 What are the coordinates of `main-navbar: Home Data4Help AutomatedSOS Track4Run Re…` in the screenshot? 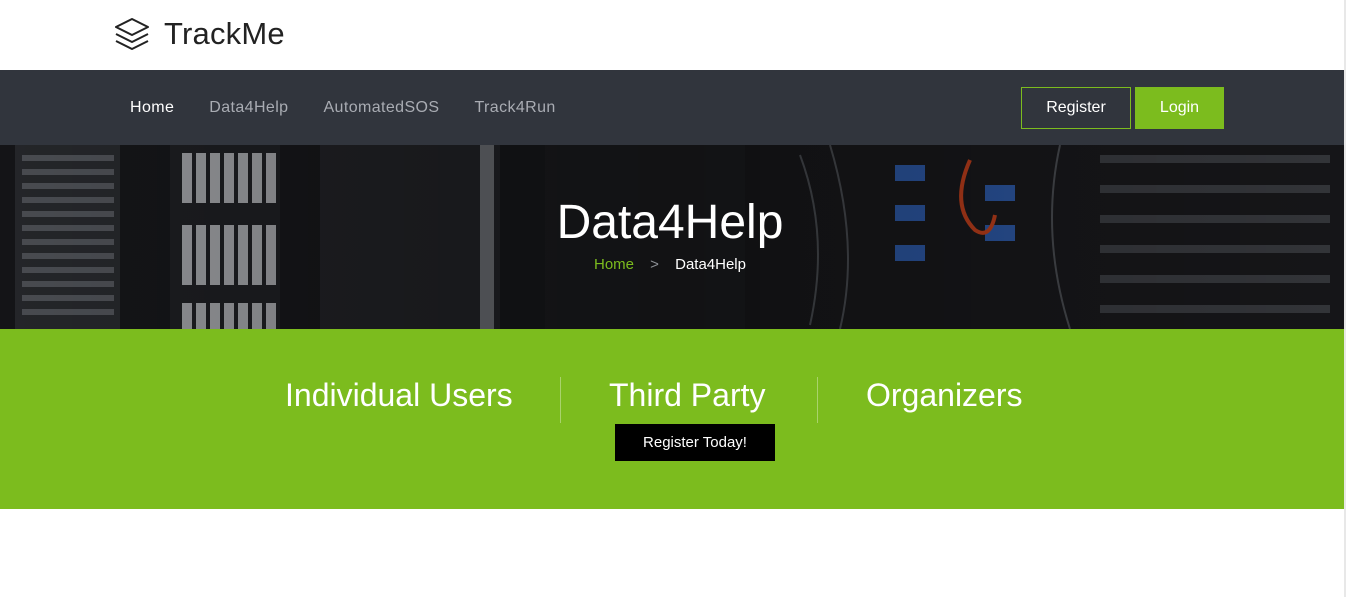 It's located at (672, 107).